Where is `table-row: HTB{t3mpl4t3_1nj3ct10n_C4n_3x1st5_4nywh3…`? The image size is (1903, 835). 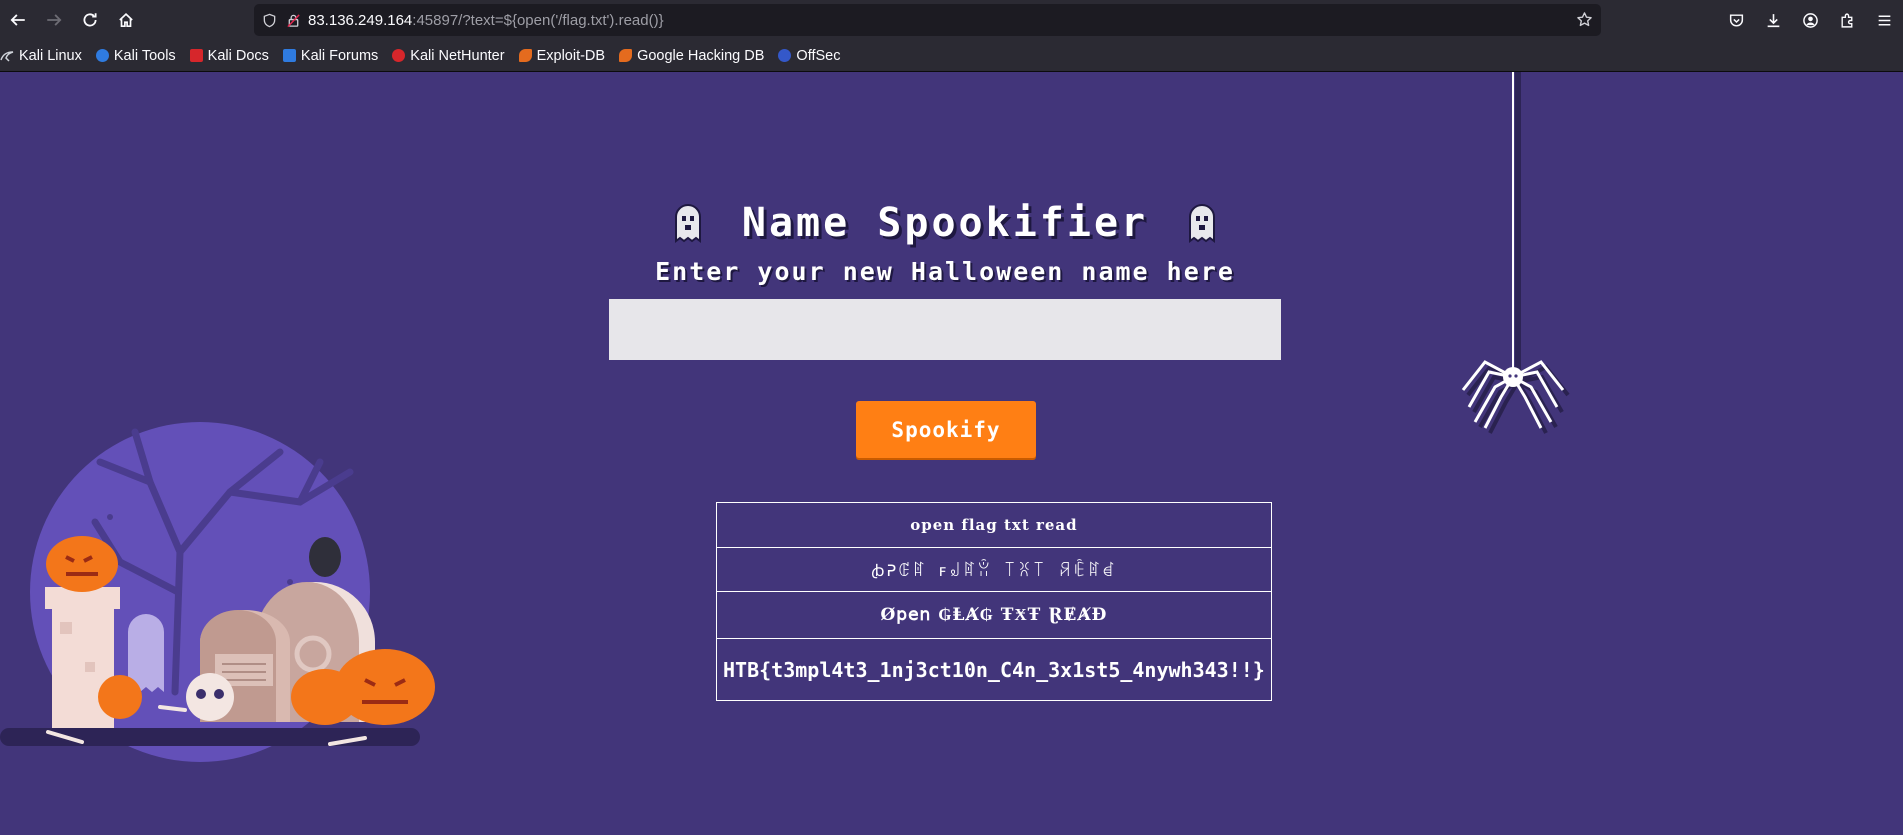
table-row: HTB{t3mpl4t3_1nj3ct10n_C4n_3x1st5_4nywh3… is located at coordinates (994, 669).